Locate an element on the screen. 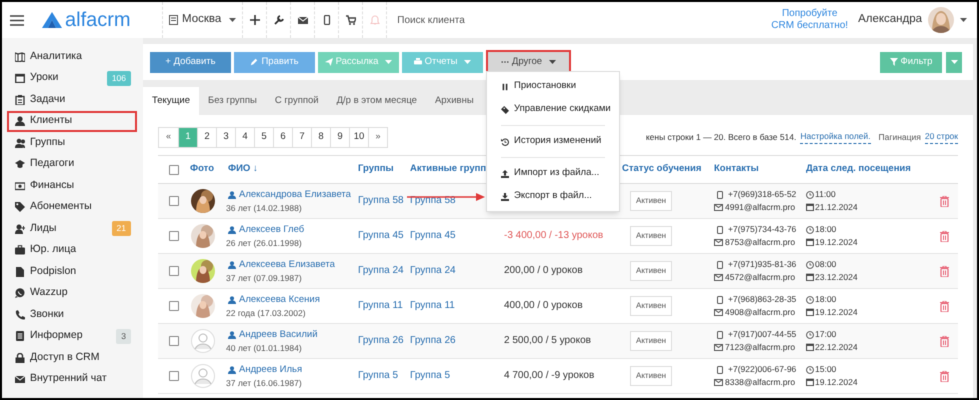  client-name-link: Алексеева Ксения is located at coordinates (274, 299).